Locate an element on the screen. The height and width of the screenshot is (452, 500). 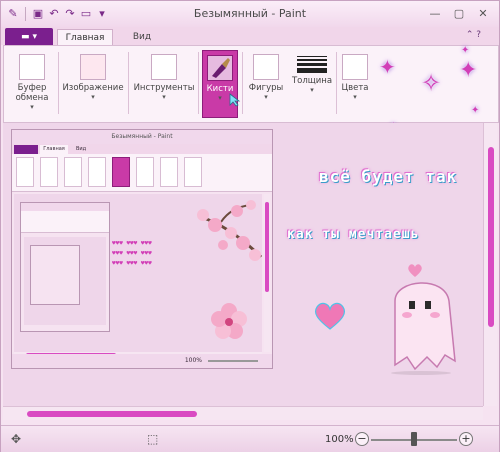
image-button: Изображение ▾ is located at coordinates (93, 84).